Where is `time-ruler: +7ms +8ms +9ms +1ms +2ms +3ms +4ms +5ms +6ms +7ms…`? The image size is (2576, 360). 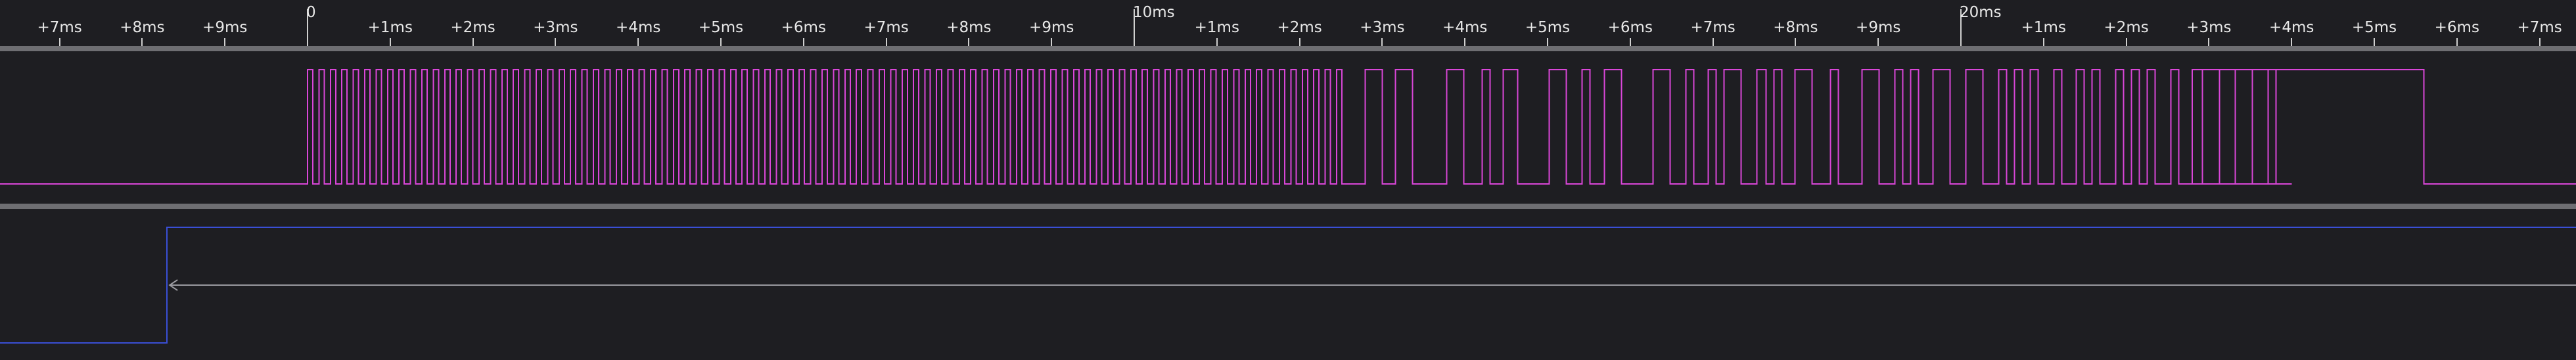
time-ruler: +7ms +8ms +9ms +1ms +2ms +3ms +4ms +5ms +6ms +7ms… is located at coordinates (1288, 23).